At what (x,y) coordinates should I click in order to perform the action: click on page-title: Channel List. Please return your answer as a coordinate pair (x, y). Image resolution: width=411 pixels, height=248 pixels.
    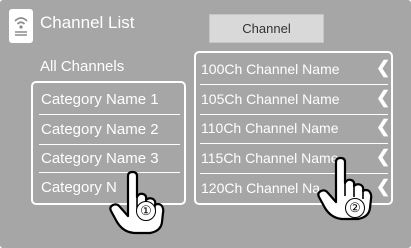
    Looking at the image, I should click on (87, 22).